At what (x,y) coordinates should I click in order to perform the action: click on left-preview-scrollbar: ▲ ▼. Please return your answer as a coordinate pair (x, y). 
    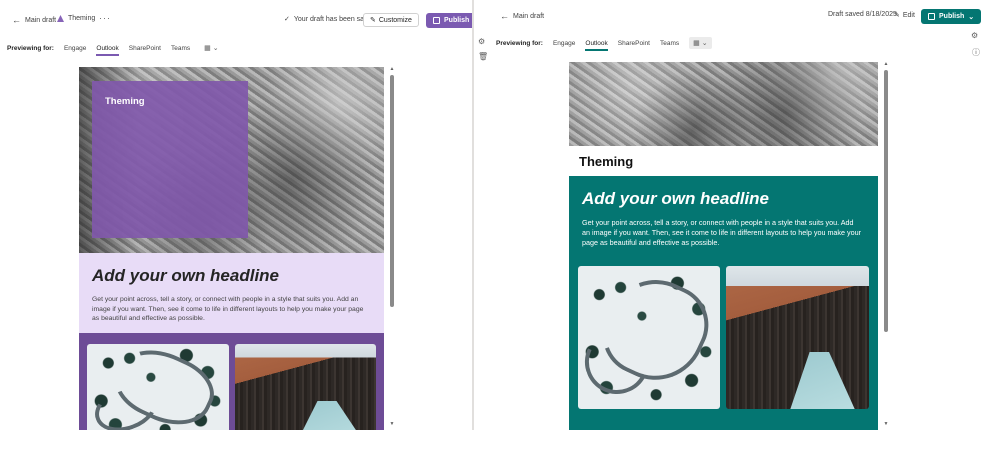
    Looking at the image, I should click on (392, 248).